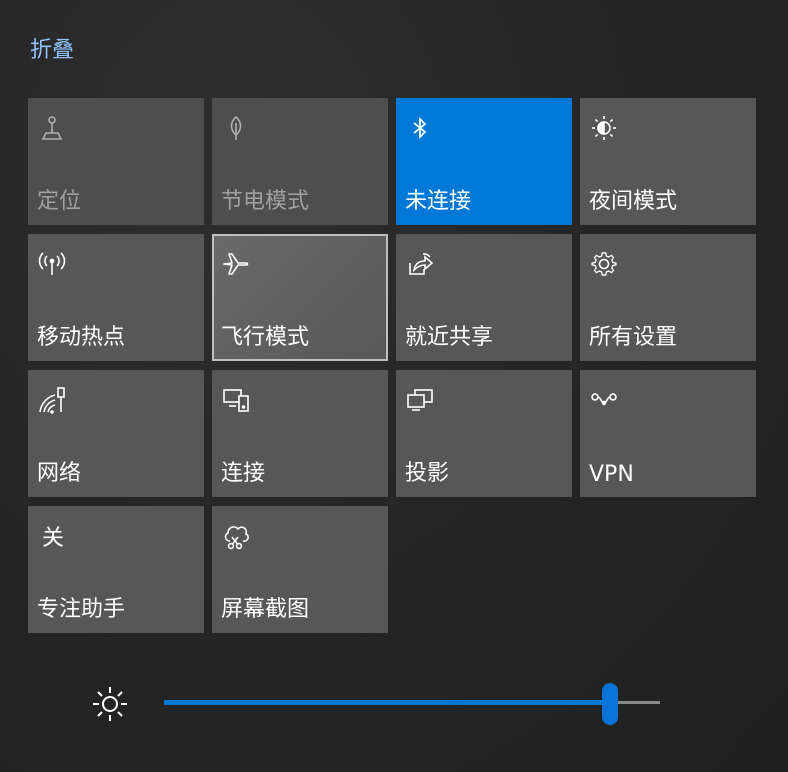 The height and width of the screenshot is (772, 788). What do you see at coordinates (604, 400) in the screenshot?
I see `vpn-icon` at bounding box center [604, 400].